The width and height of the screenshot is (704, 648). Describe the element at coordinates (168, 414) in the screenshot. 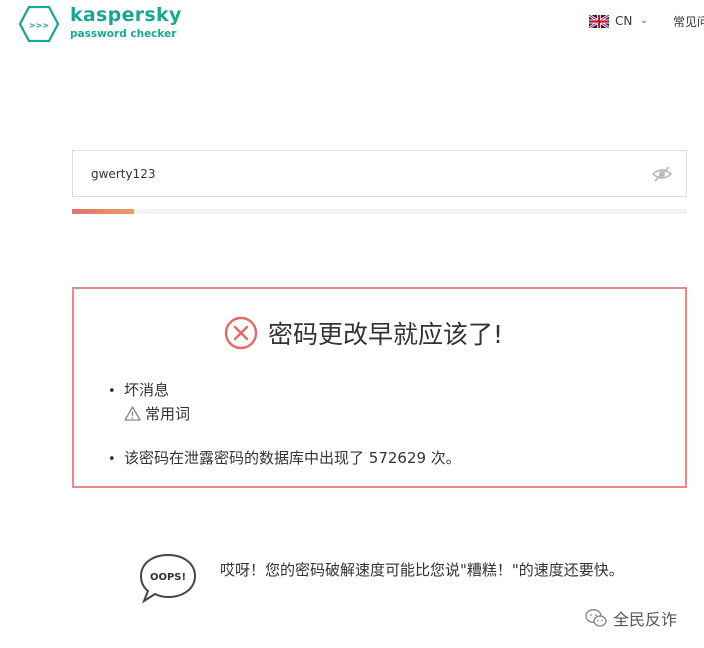

I see `common-word-label: 常用词` at that location.